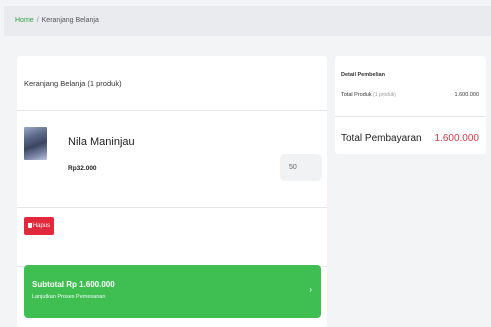  What do you see at coordinates (466, 95) in the screenshot?
I see `total-product-value: 1.600.000` at bounding box center [466, 95].